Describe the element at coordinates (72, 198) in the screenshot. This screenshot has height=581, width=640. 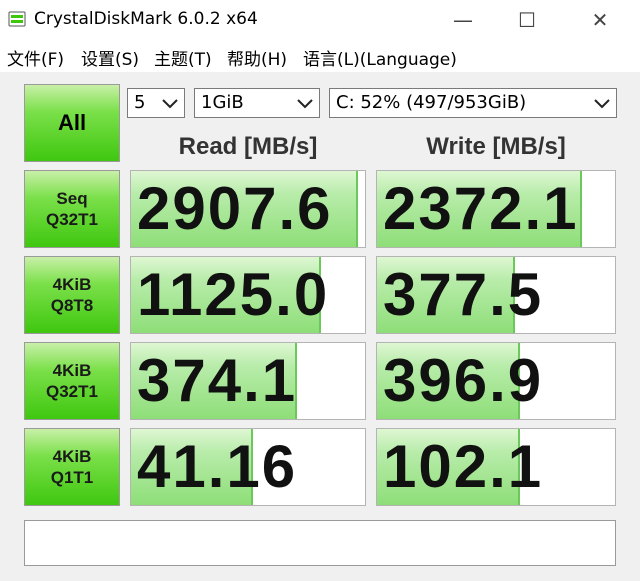
I see `test-label-line1: Seq` at that location.